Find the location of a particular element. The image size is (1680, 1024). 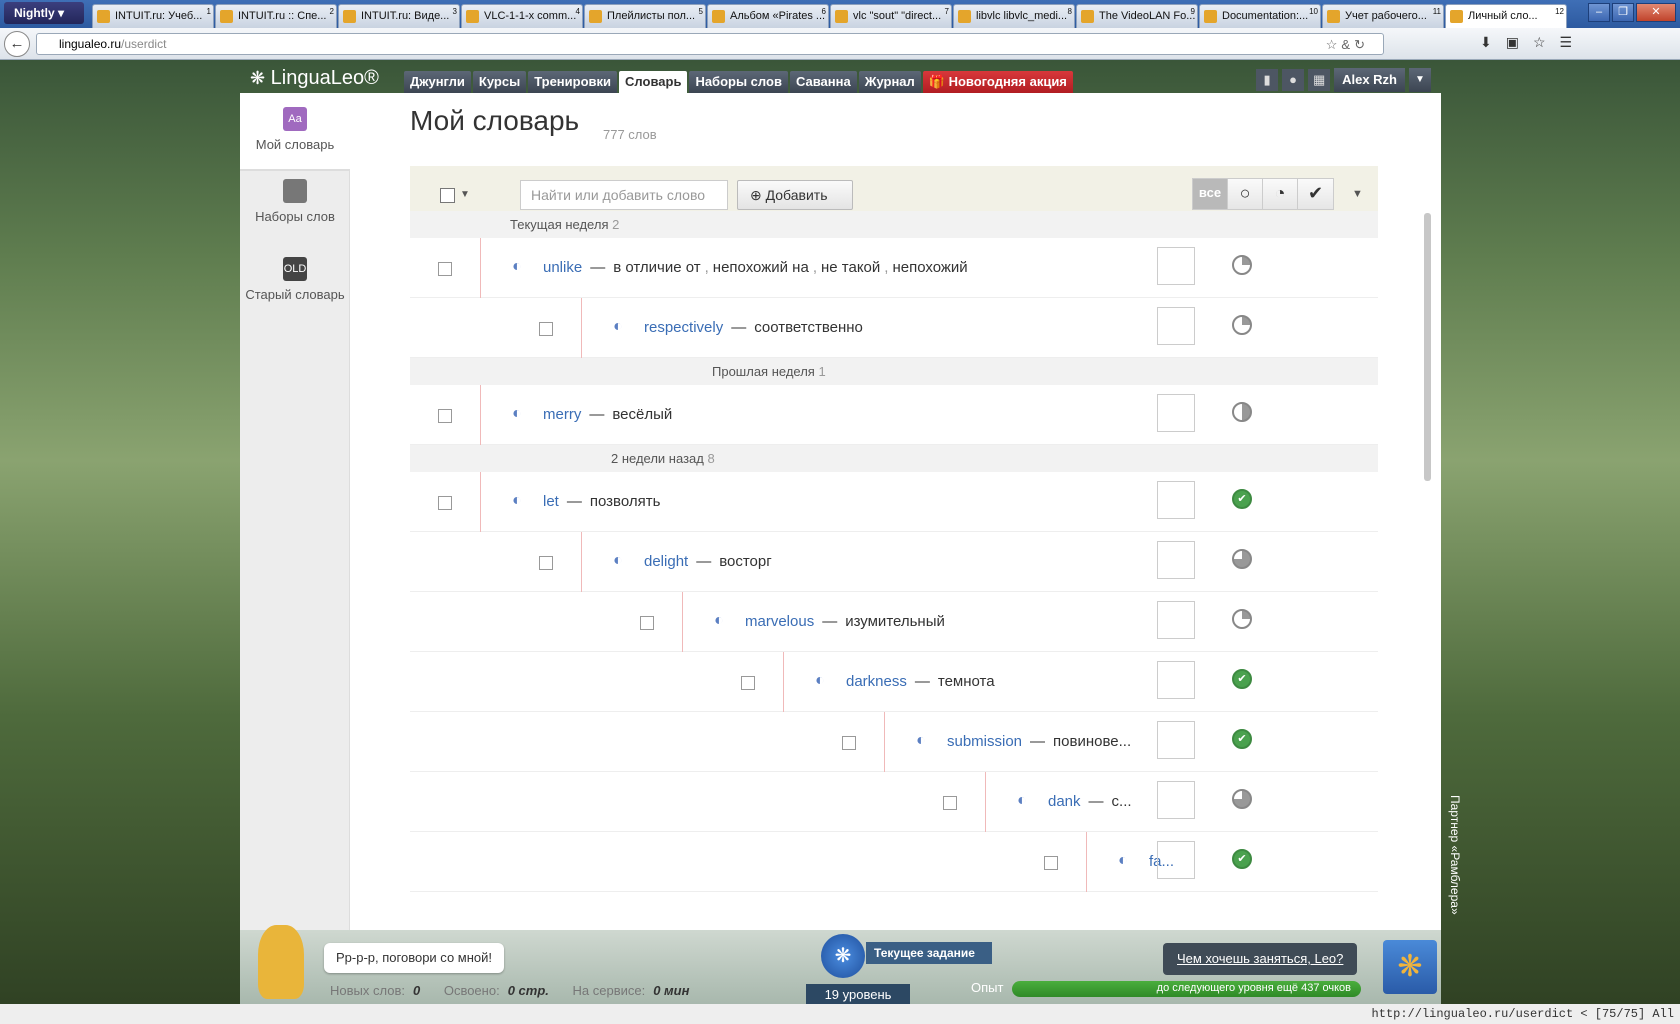

minimize-button: – is located at coordinates (1599, 12).